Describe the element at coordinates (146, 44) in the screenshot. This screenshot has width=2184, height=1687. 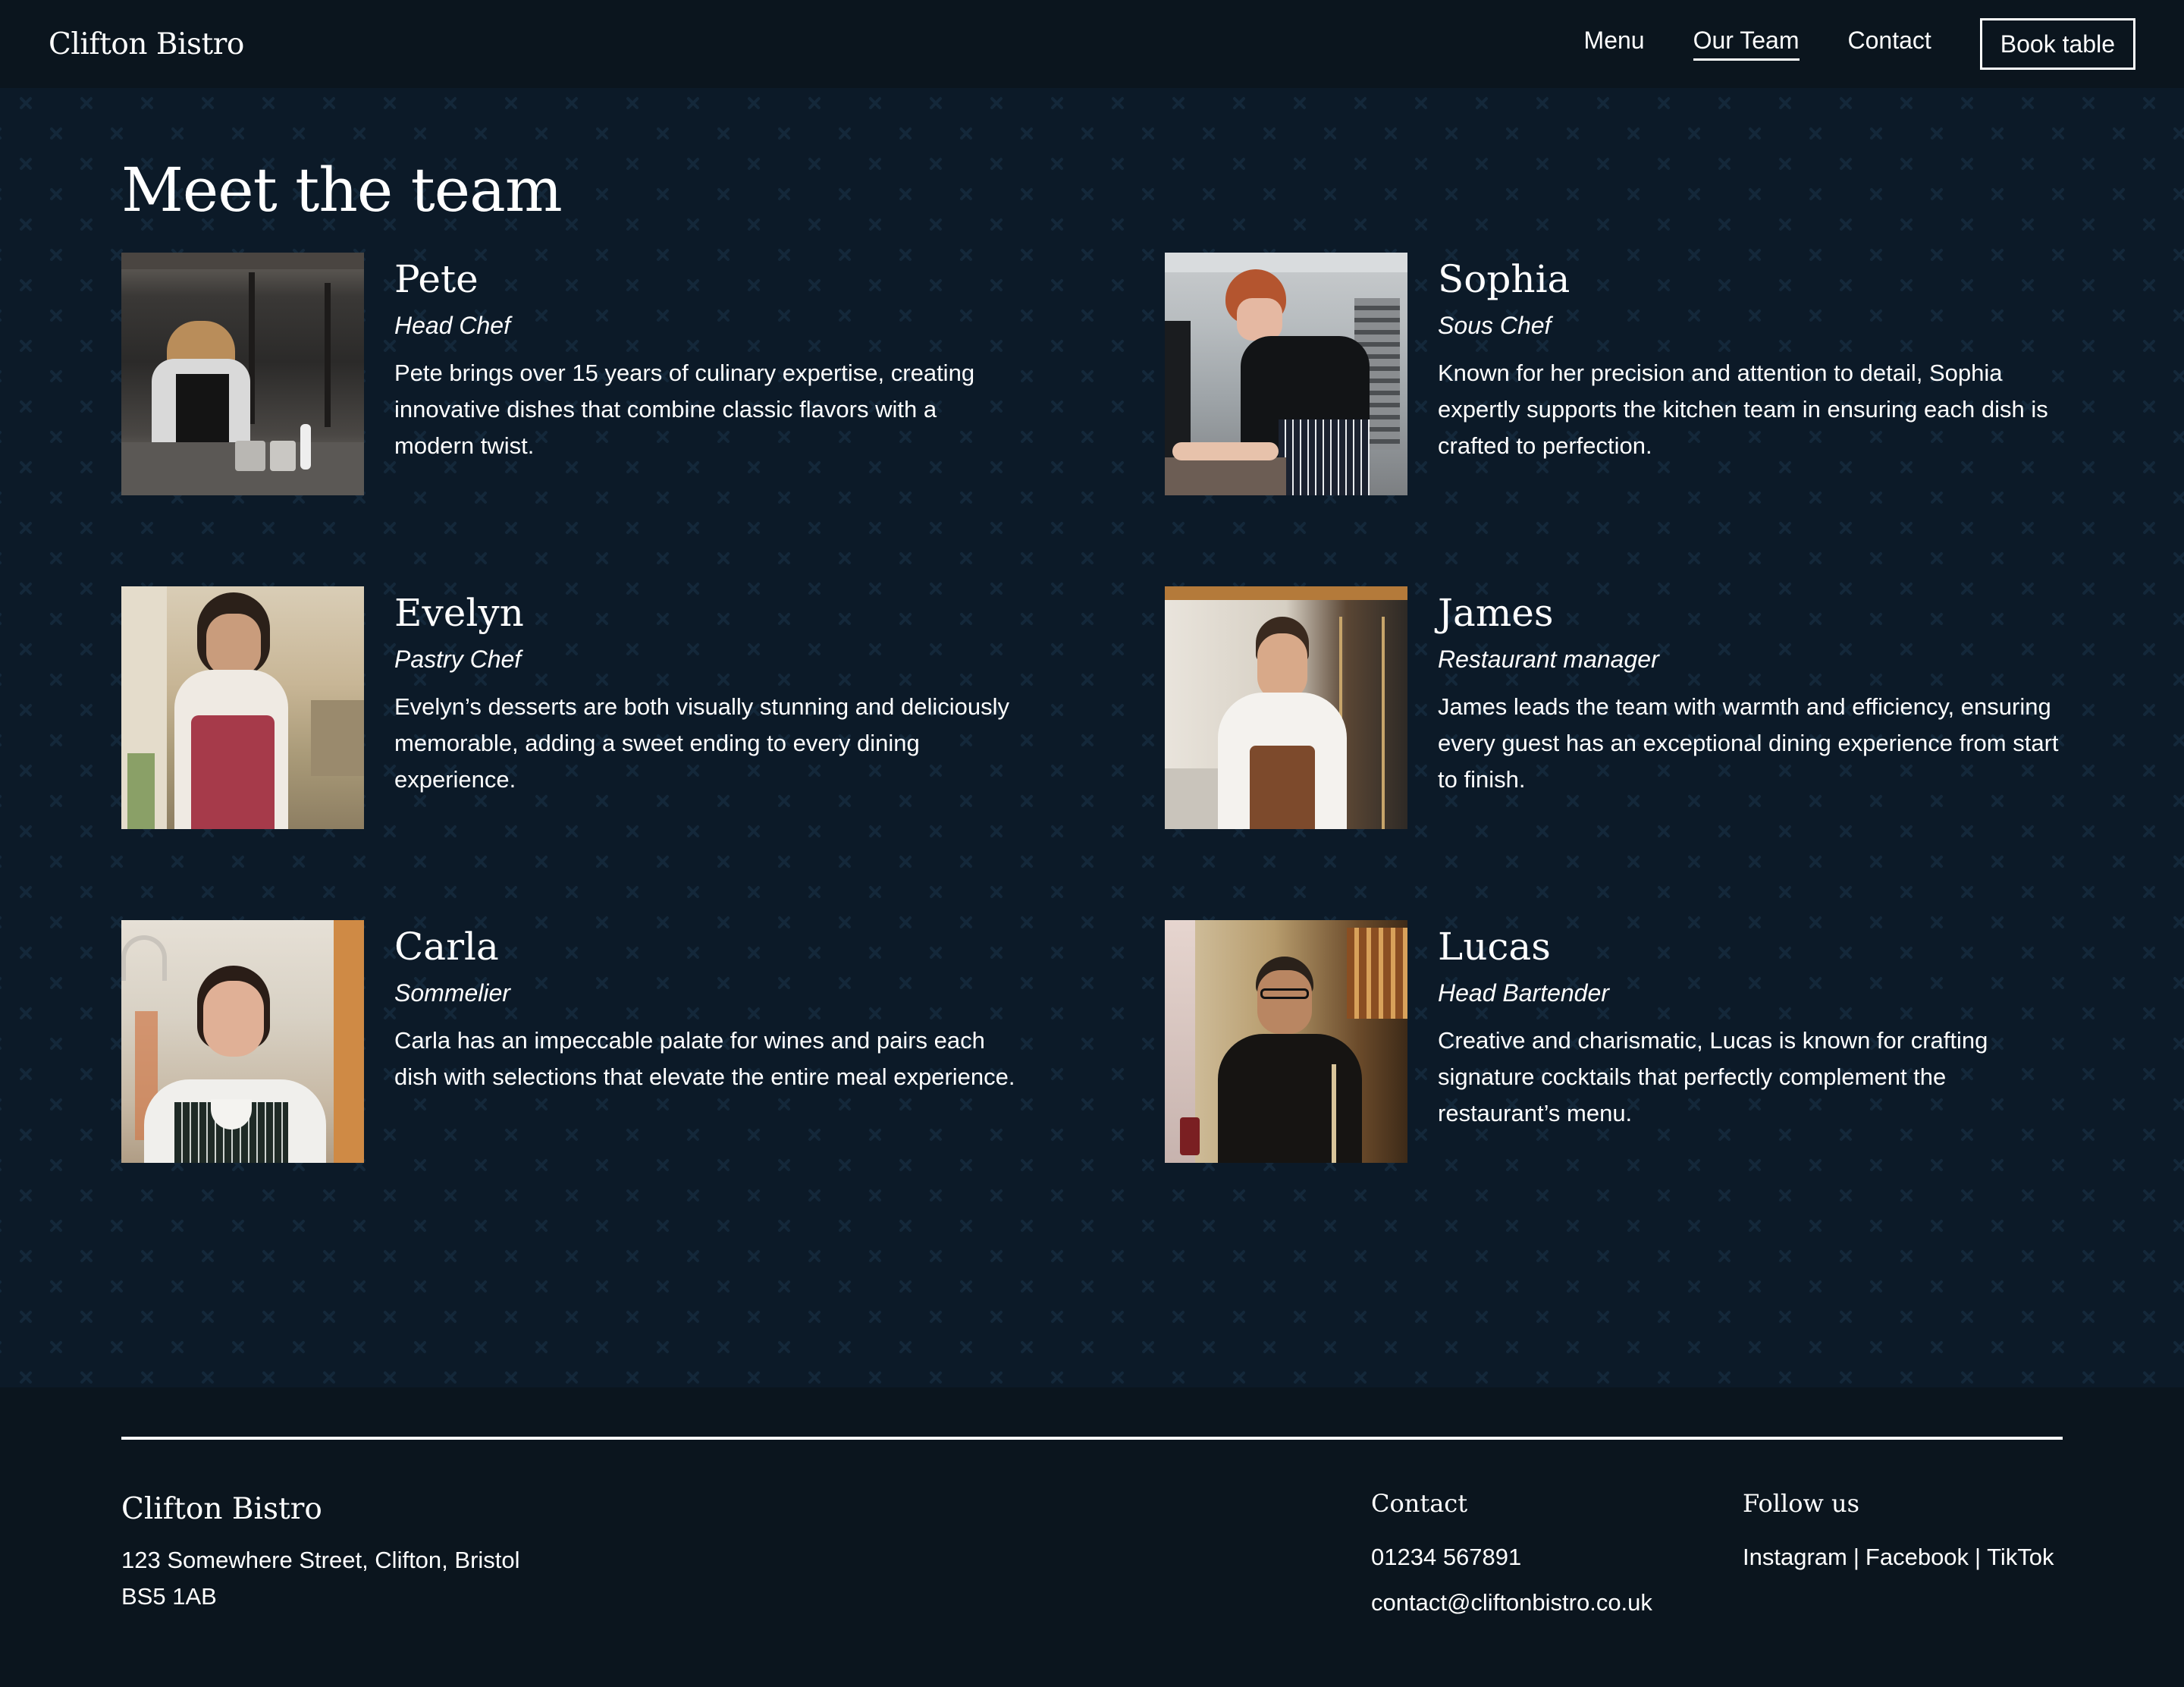
I see `brand-logo: Clifton Bistro` at that location.